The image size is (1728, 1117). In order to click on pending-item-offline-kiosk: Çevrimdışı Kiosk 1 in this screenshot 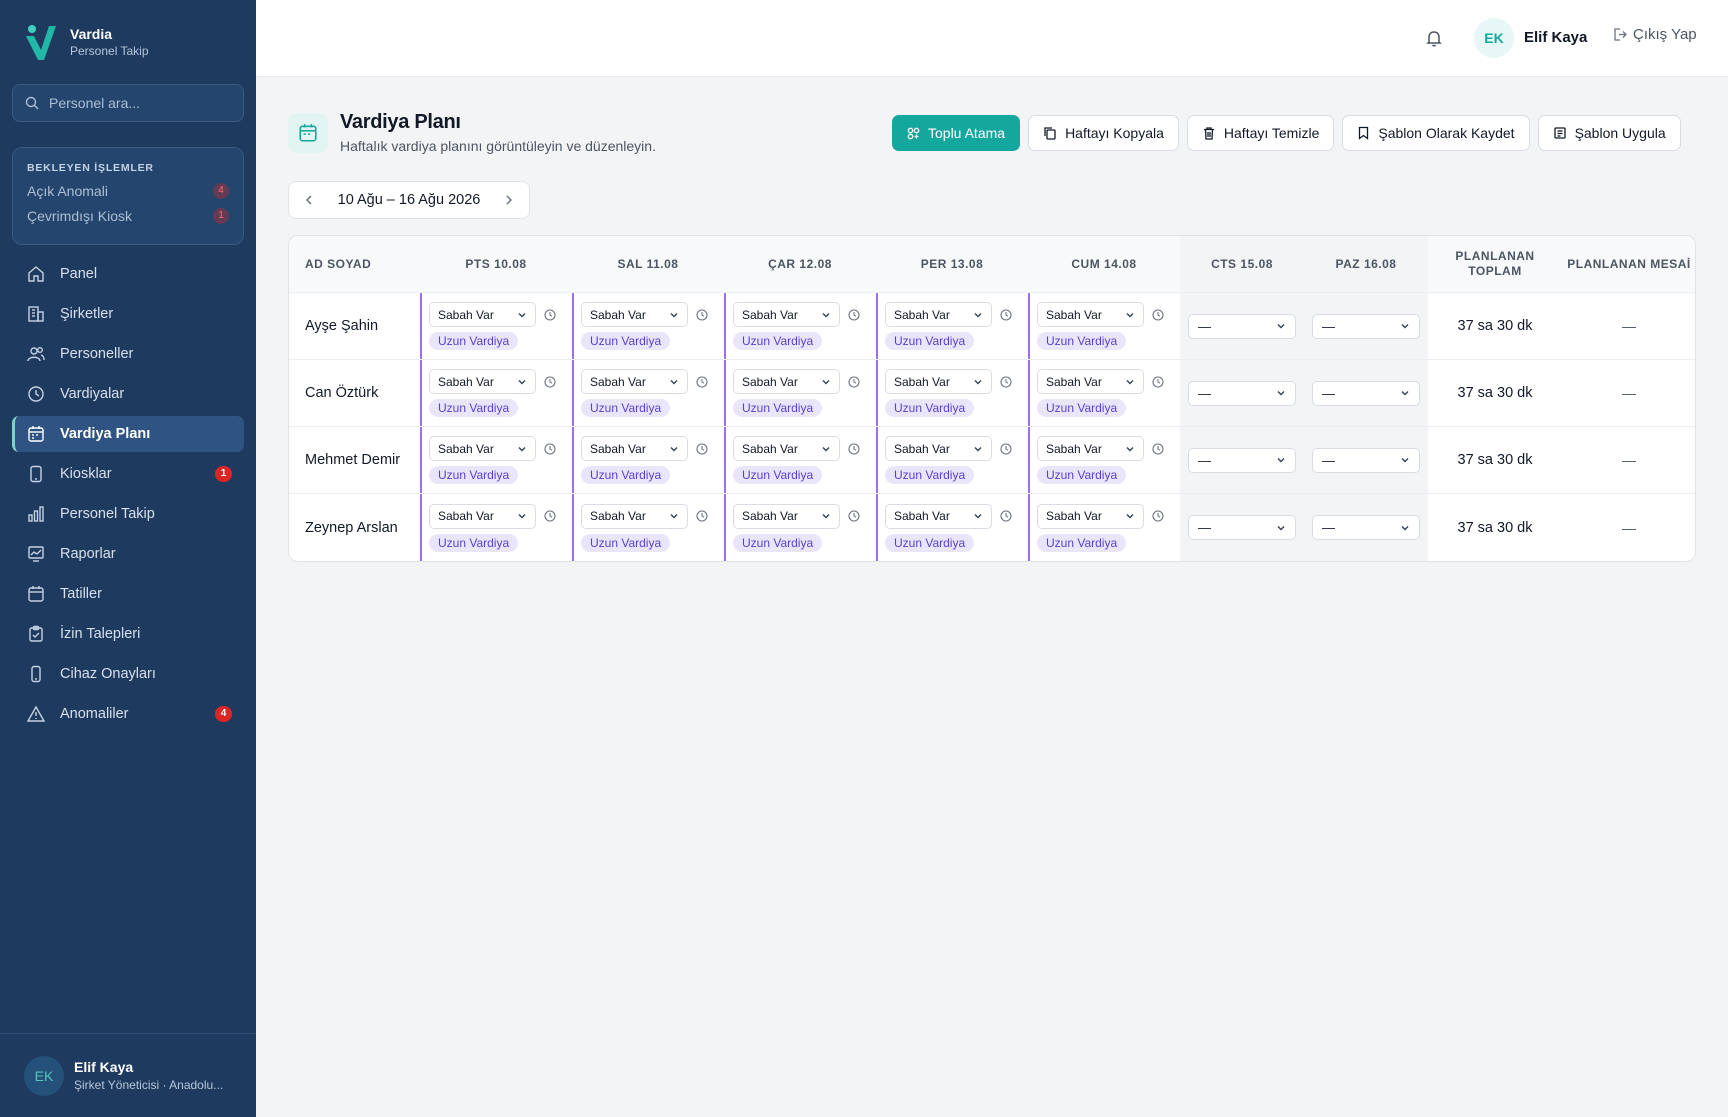, I will do `click(128, 216)`.